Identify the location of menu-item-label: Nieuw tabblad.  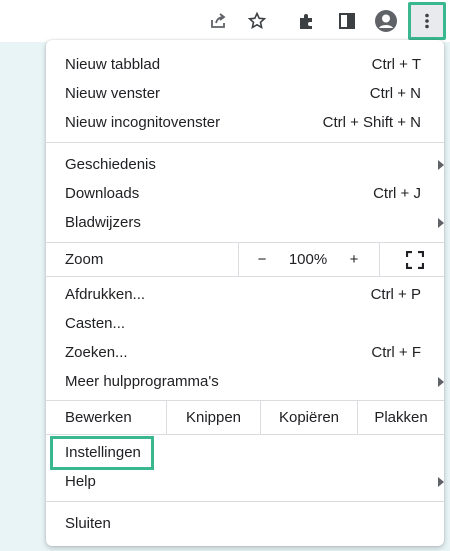
(113, 64).